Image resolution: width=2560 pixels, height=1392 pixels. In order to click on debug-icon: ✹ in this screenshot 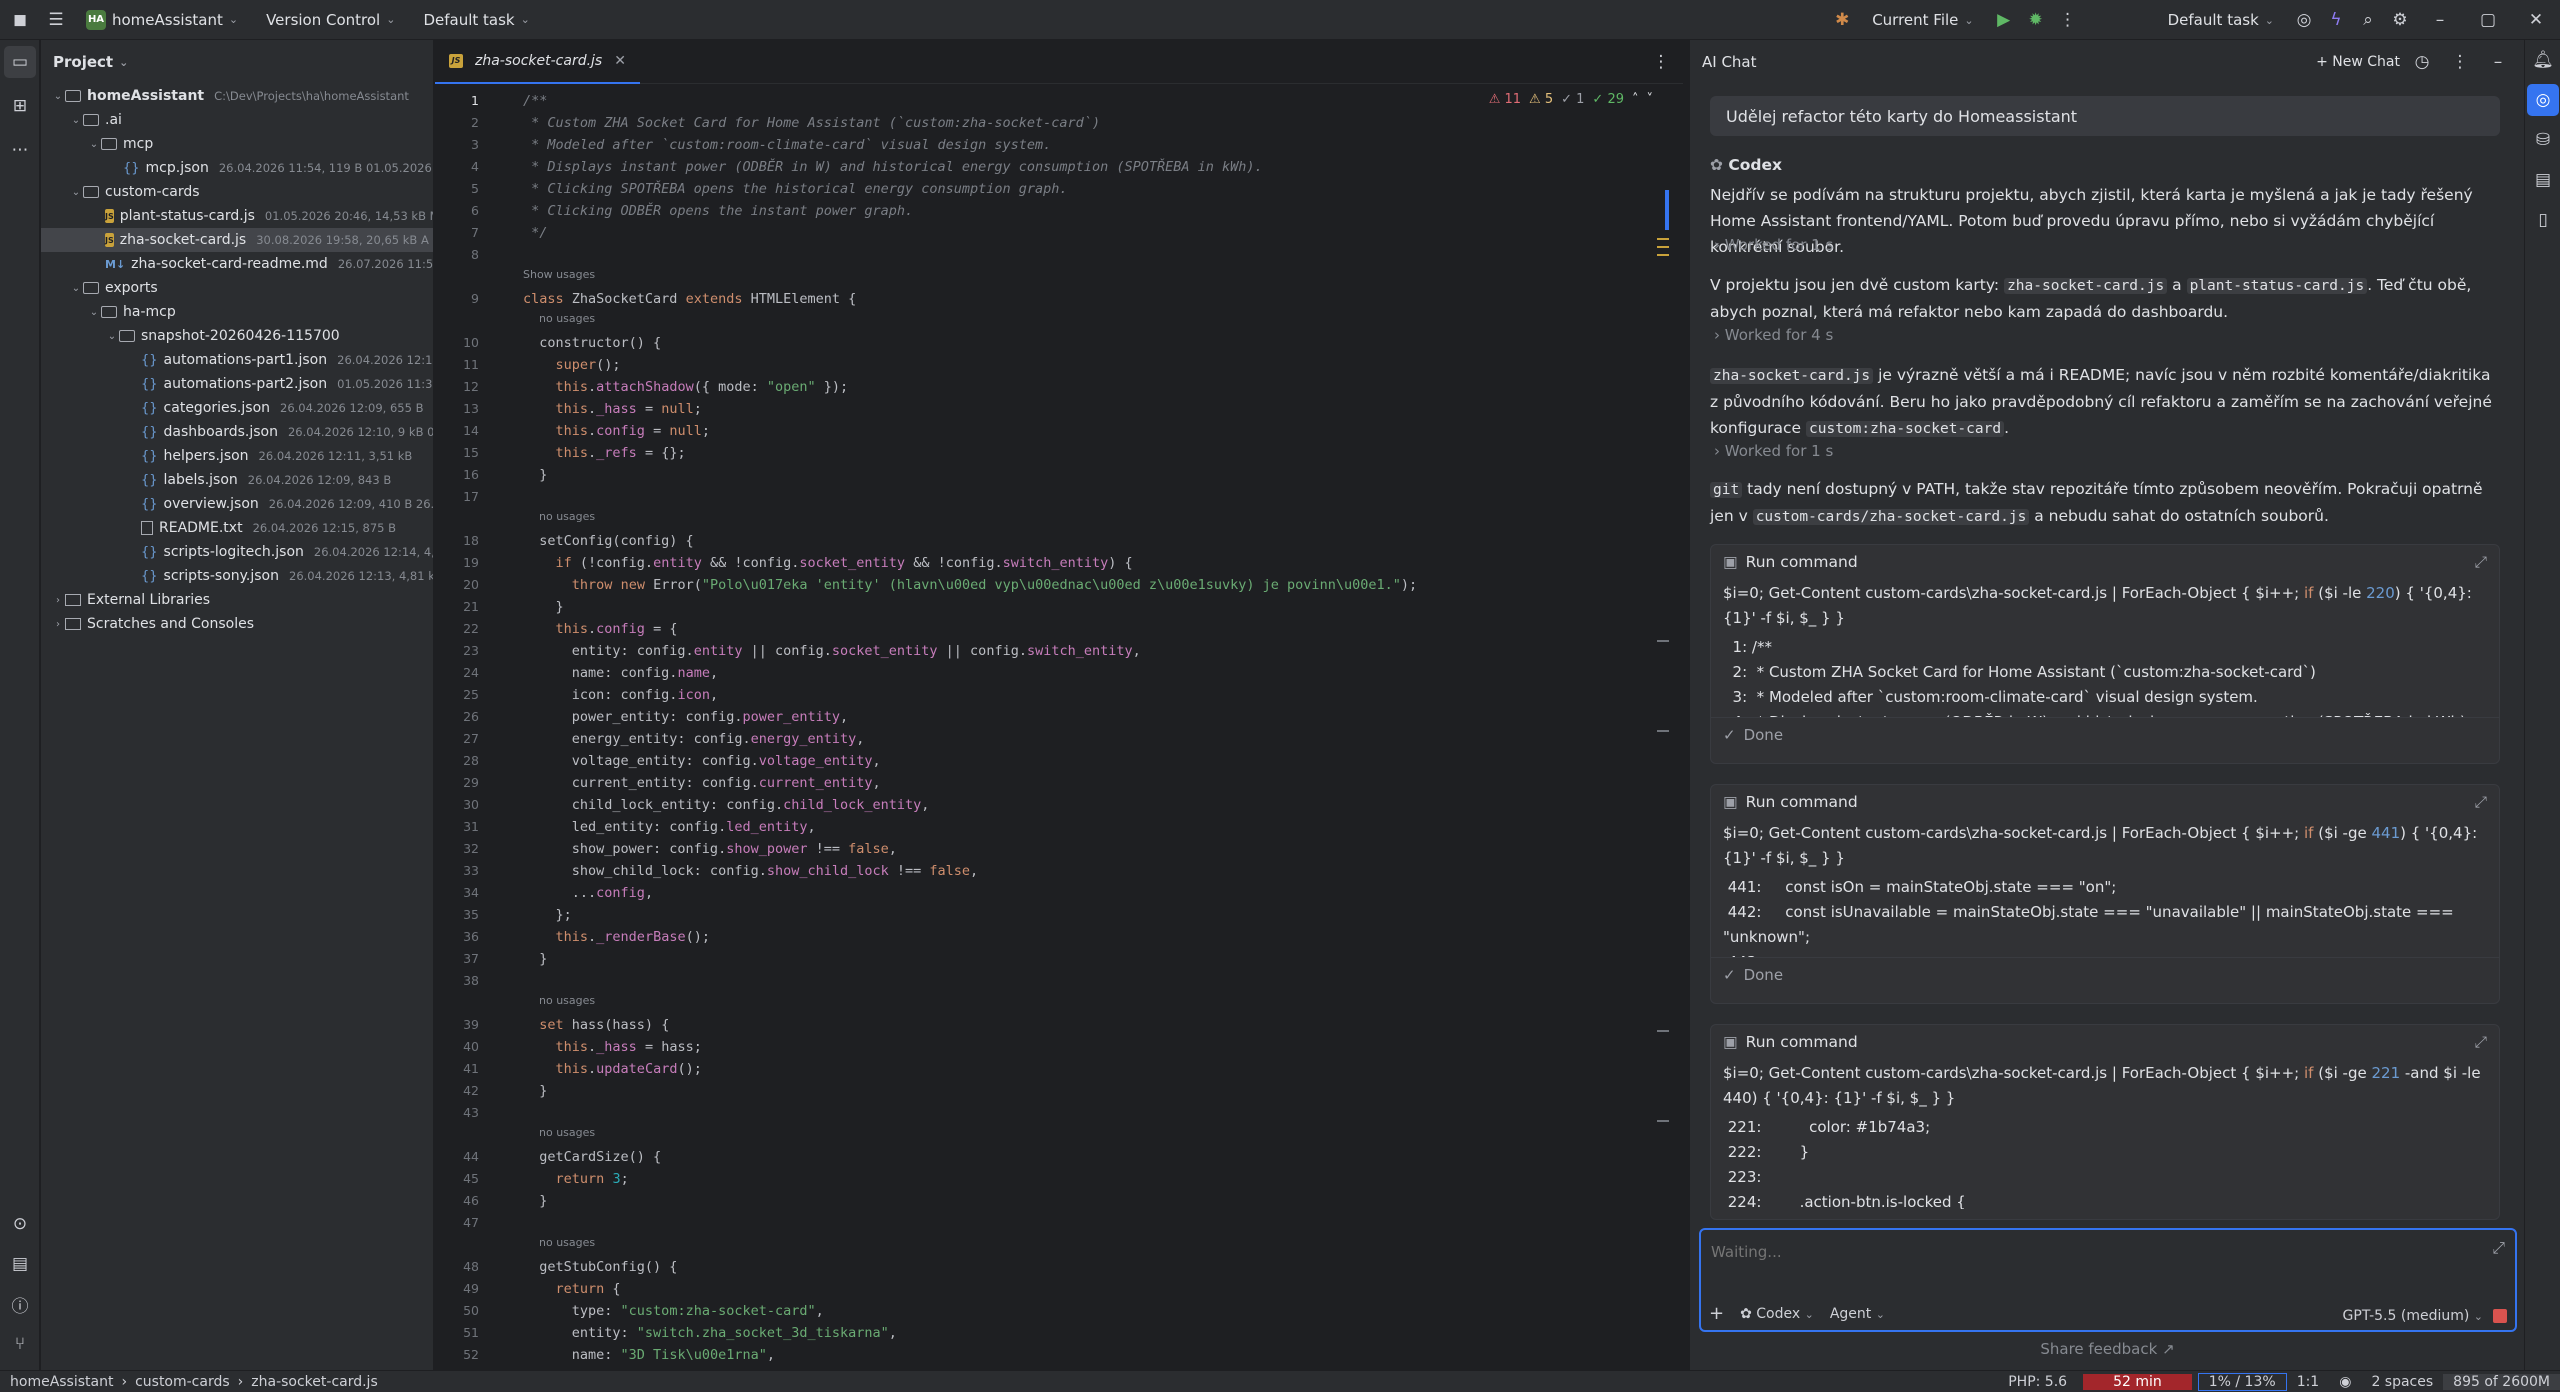, I will do `click(2036, 20)`.